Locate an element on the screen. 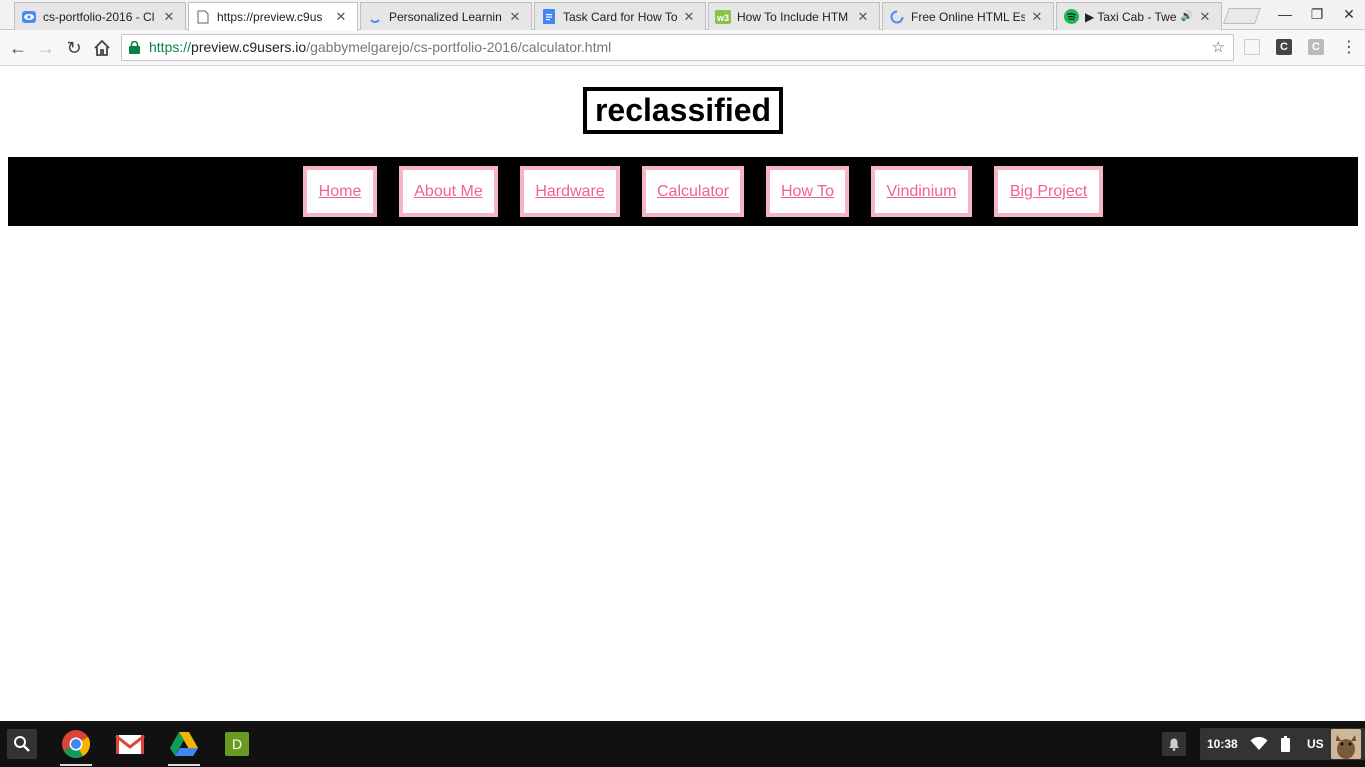 This screenshot has height=767, width=1365. d-app-icon: D is located at coordinates (237, 744).